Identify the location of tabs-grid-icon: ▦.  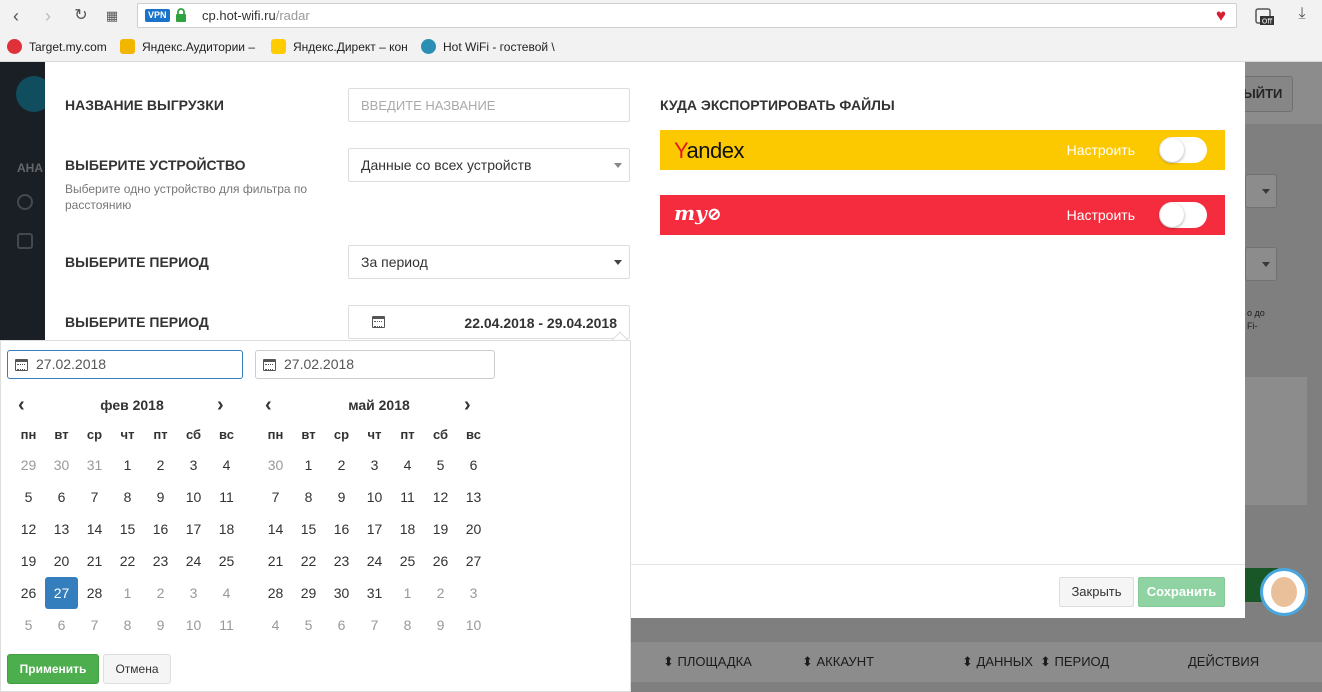
(112, 16).